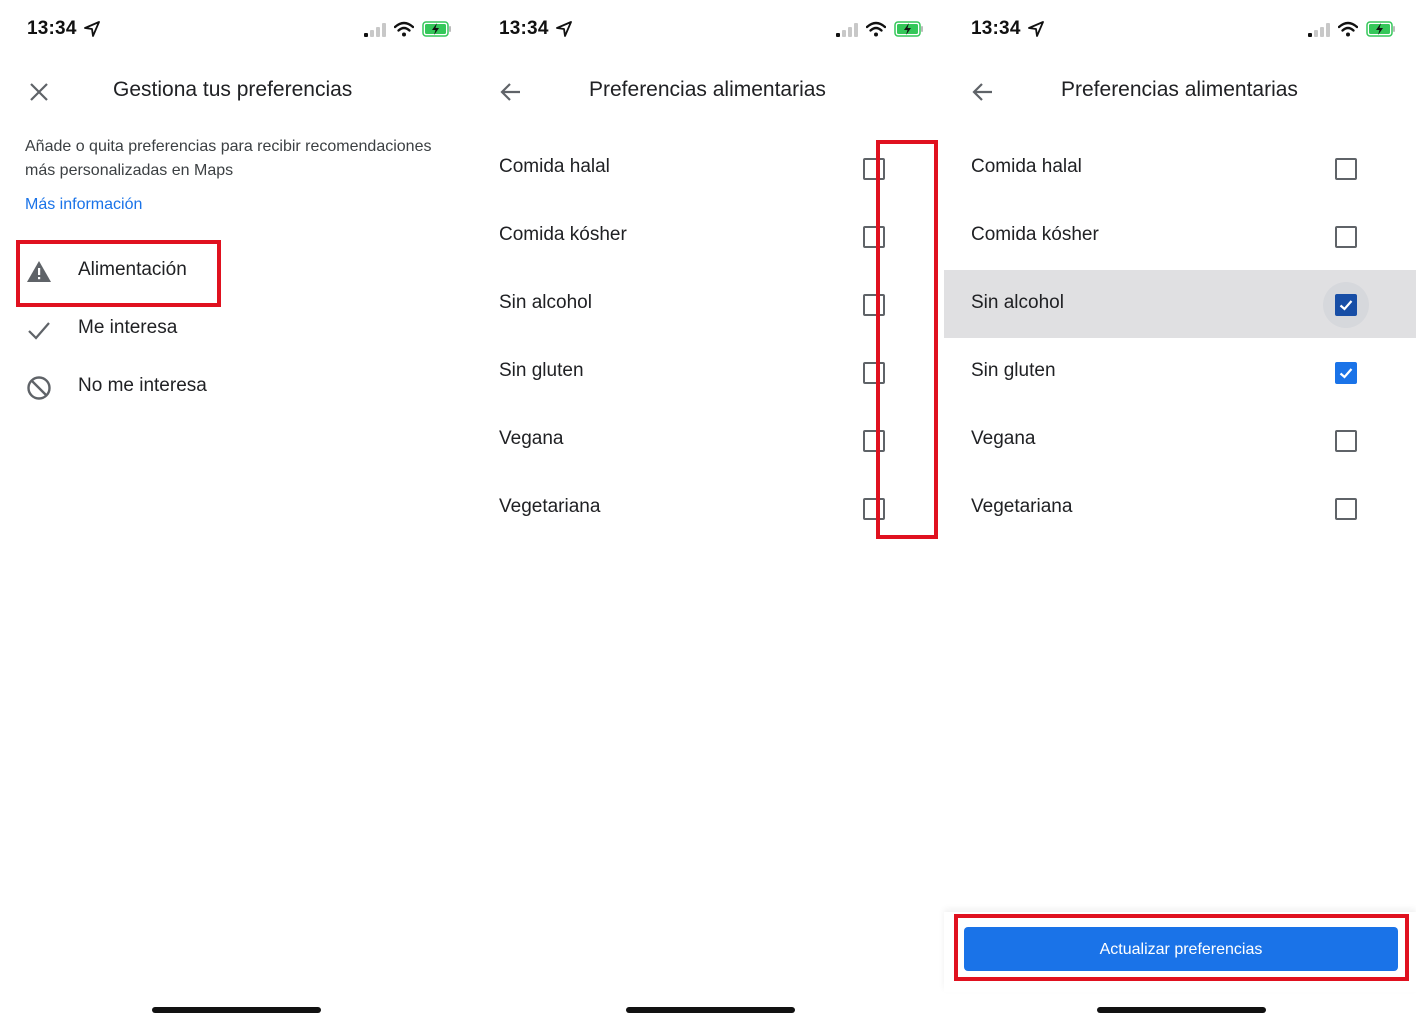 The image size is (1416, 1024). Describe the element at coordinates (39, 331) in the screenshot. I see `check-icon` at that location.